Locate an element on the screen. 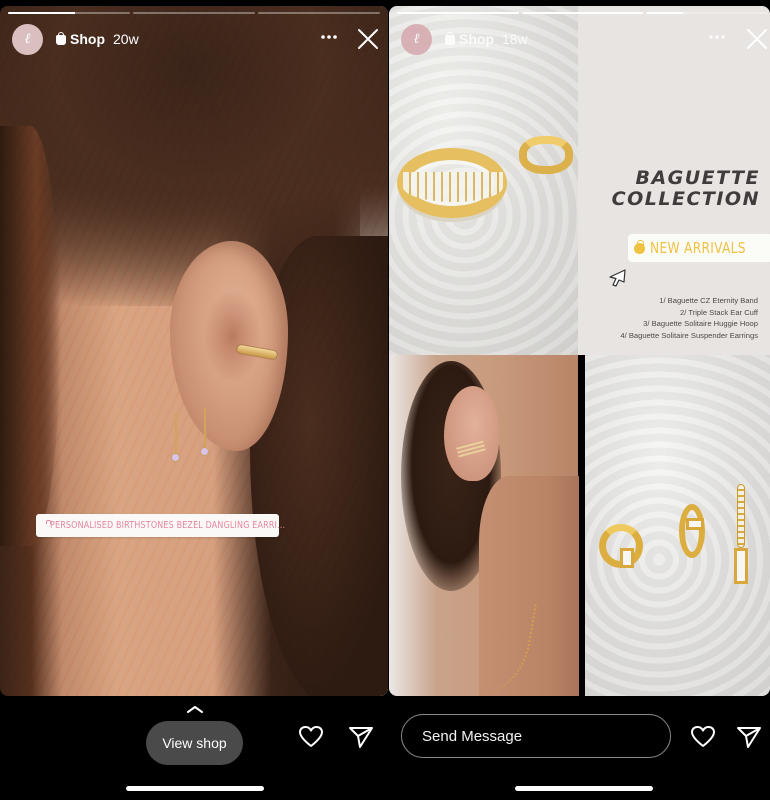  story-header-right: ℓ Shop 18w is located at coordinates (464, 39).